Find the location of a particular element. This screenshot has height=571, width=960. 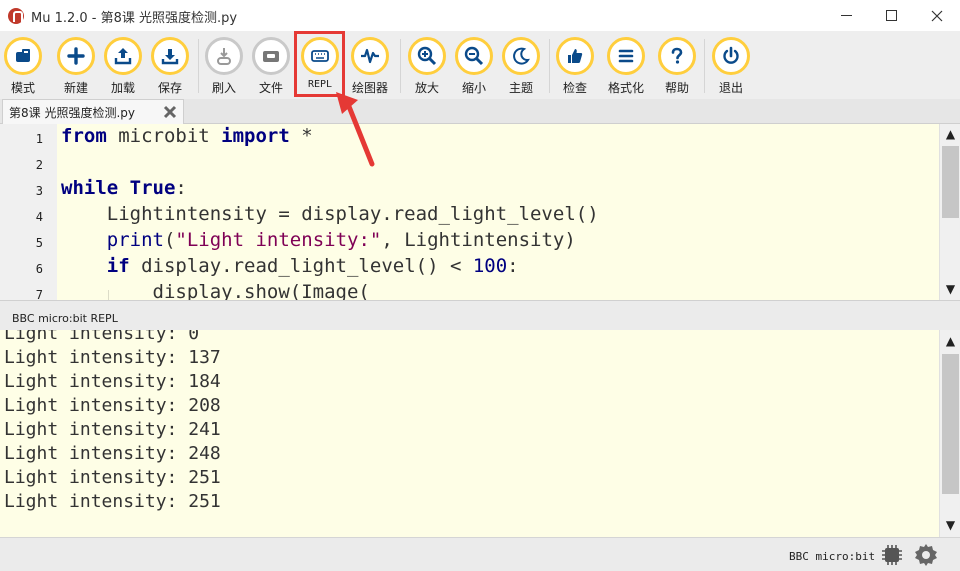

mode-label: 模式 is located at coordinates (22, 88).